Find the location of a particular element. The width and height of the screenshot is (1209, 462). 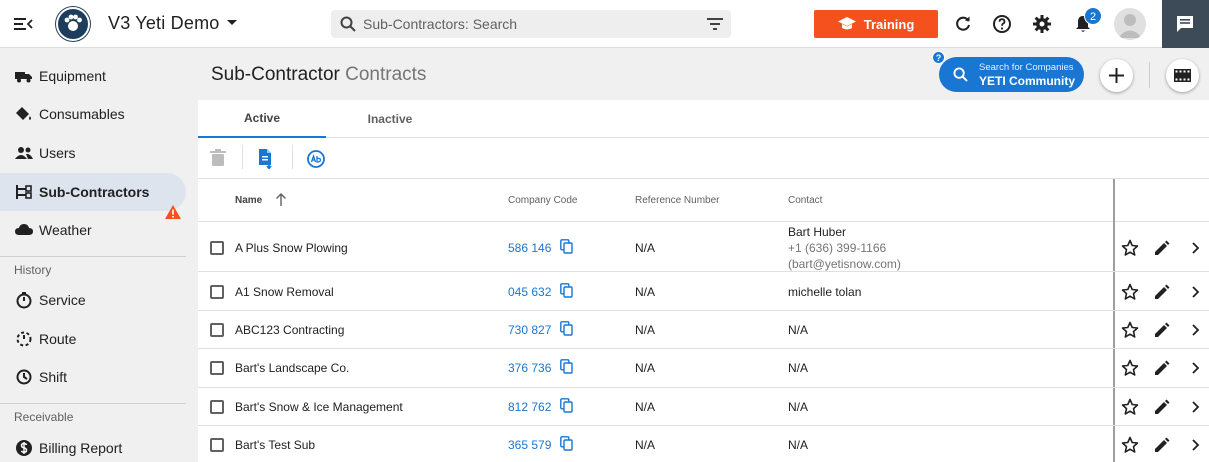

column-header-reference-number: Reference Number is located at coordinates (677, 200).